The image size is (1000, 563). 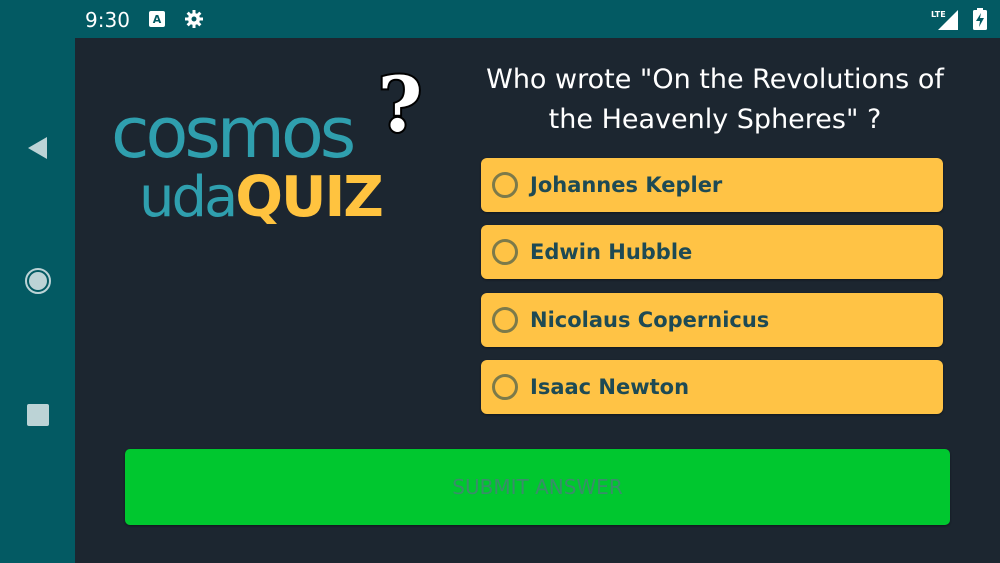 What do you see at coordinates (626, 185) in the screenshot?
I see `answer-option-label: Johannes Kepler` at bounding box center [626, 185].